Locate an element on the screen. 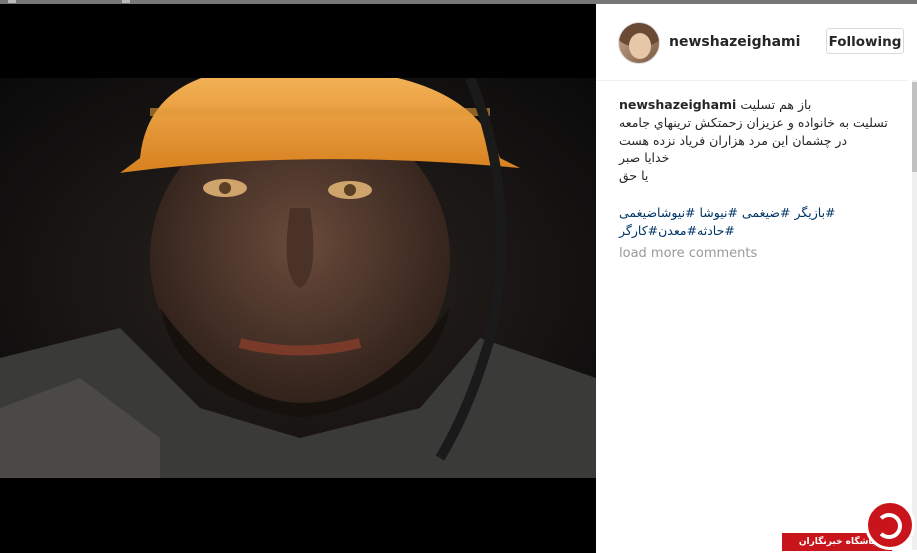 Image resolution: width=917 pixels, height=553 pixels. post-header: newshazeighami Following is located at coordinates (751, 42).